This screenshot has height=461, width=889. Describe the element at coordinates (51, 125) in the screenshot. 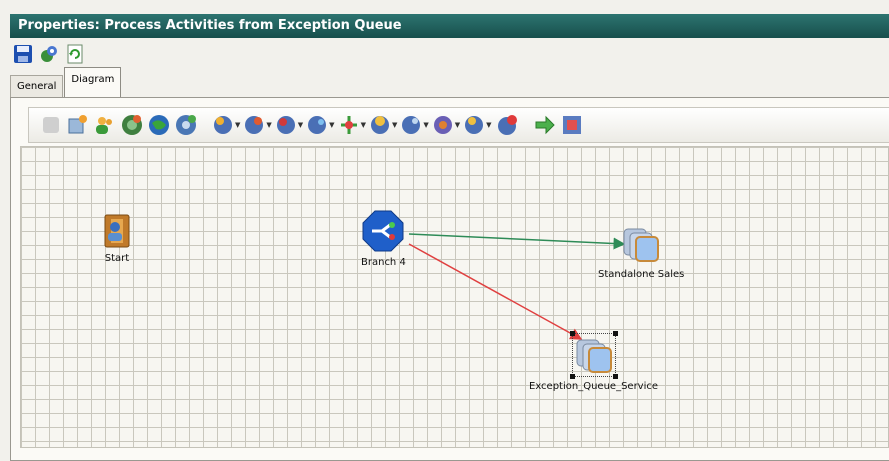

I see `disabled-icon` at that location.